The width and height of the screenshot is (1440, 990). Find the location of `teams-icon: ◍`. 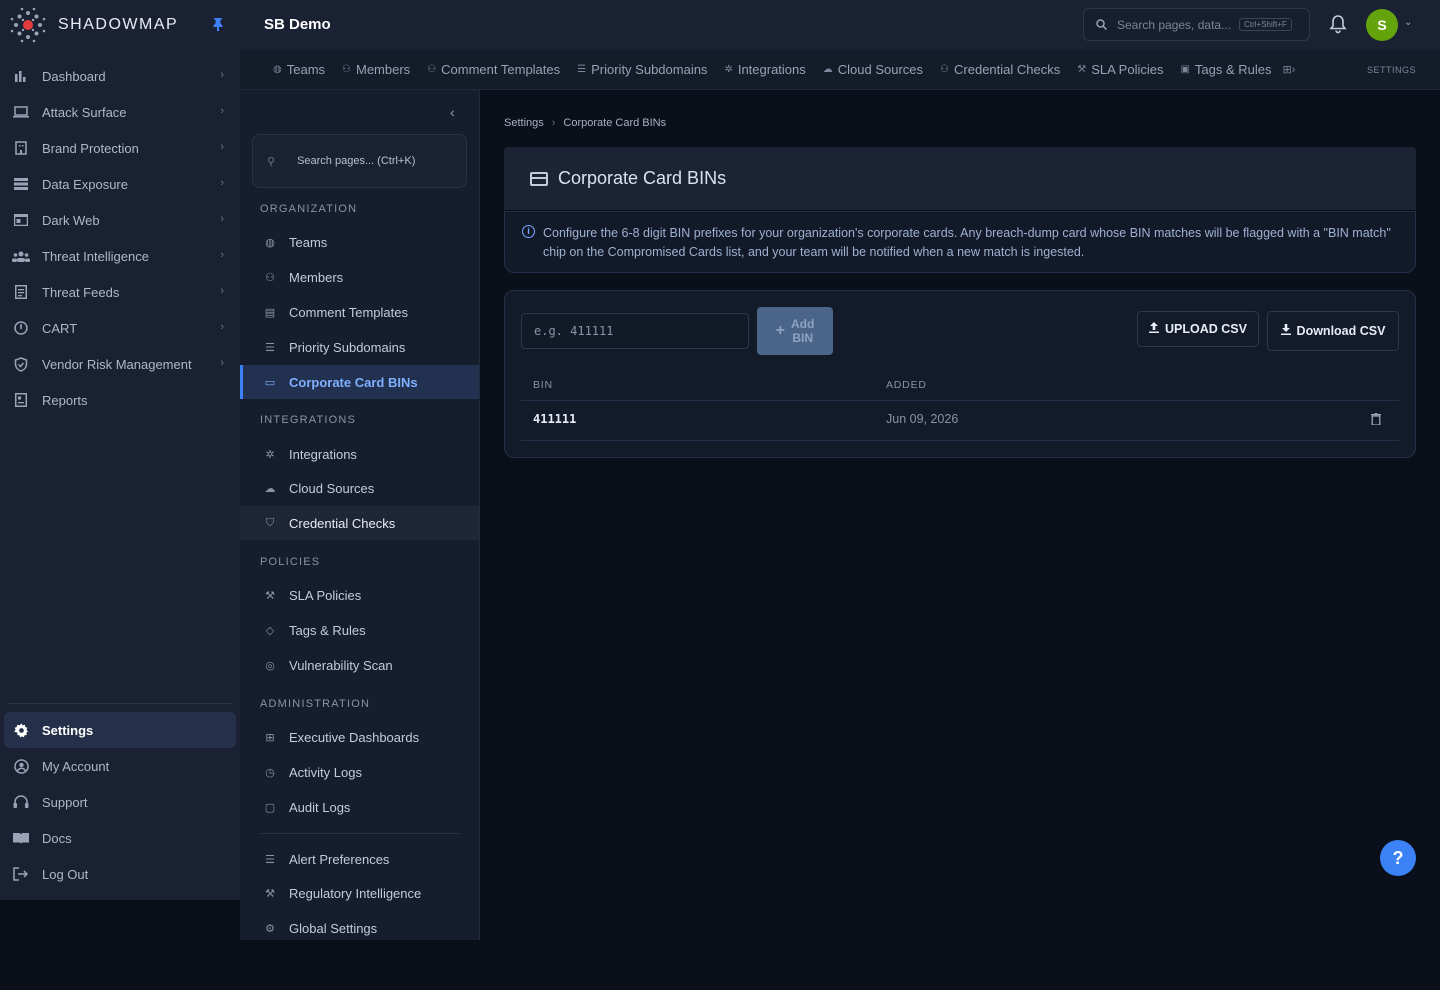

teams-icon: ◍ is located at coordinates (277, 69).